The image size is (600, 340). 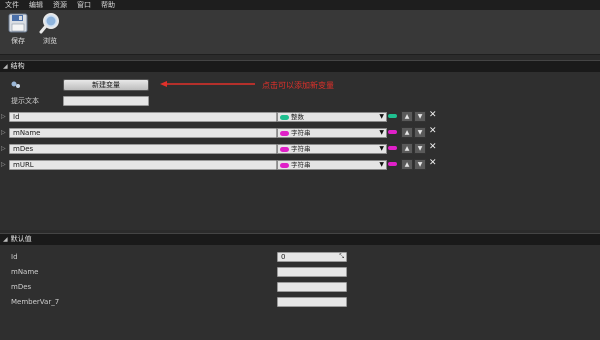 I want to click on annotation-arrow-icon, so click(x=207, y=84).